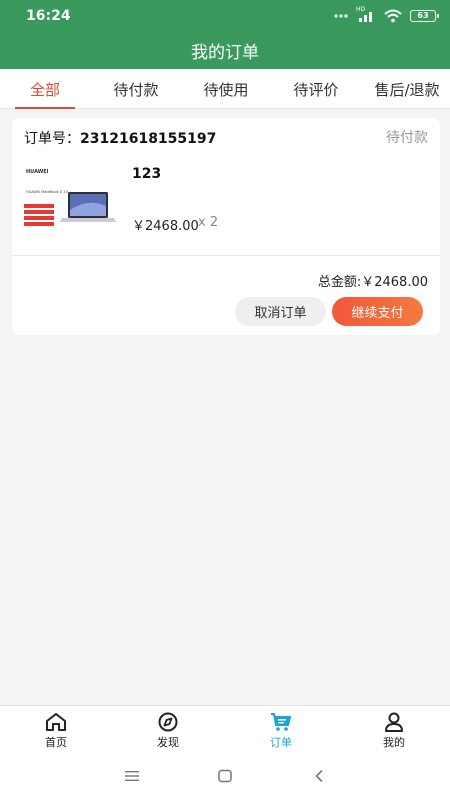  I want to click on tab-label: 待使用, so click(226, 89).